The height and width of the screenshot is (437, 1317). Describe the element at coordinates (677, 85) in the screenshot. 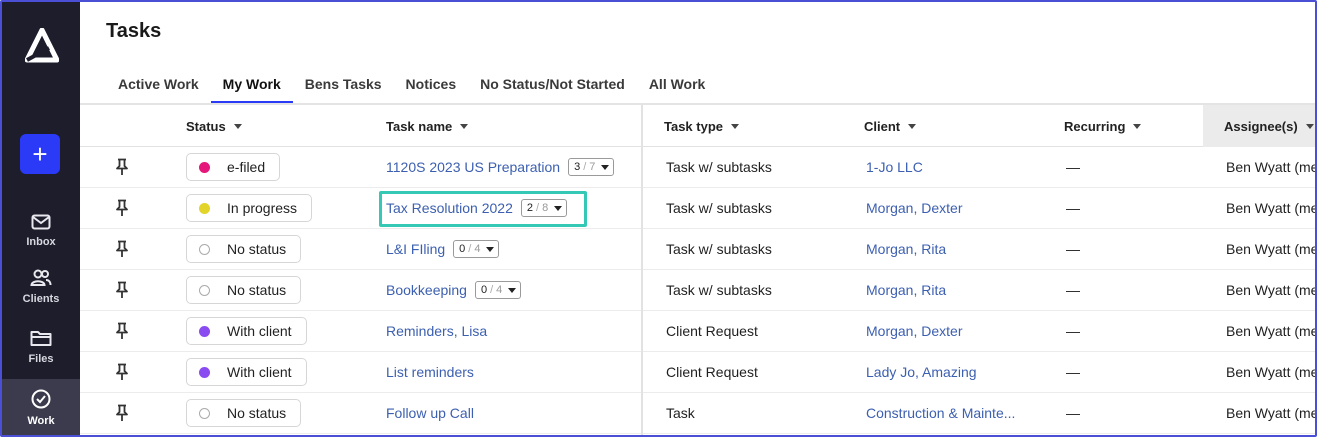

I see `tab-all-work: All Work` at that location.